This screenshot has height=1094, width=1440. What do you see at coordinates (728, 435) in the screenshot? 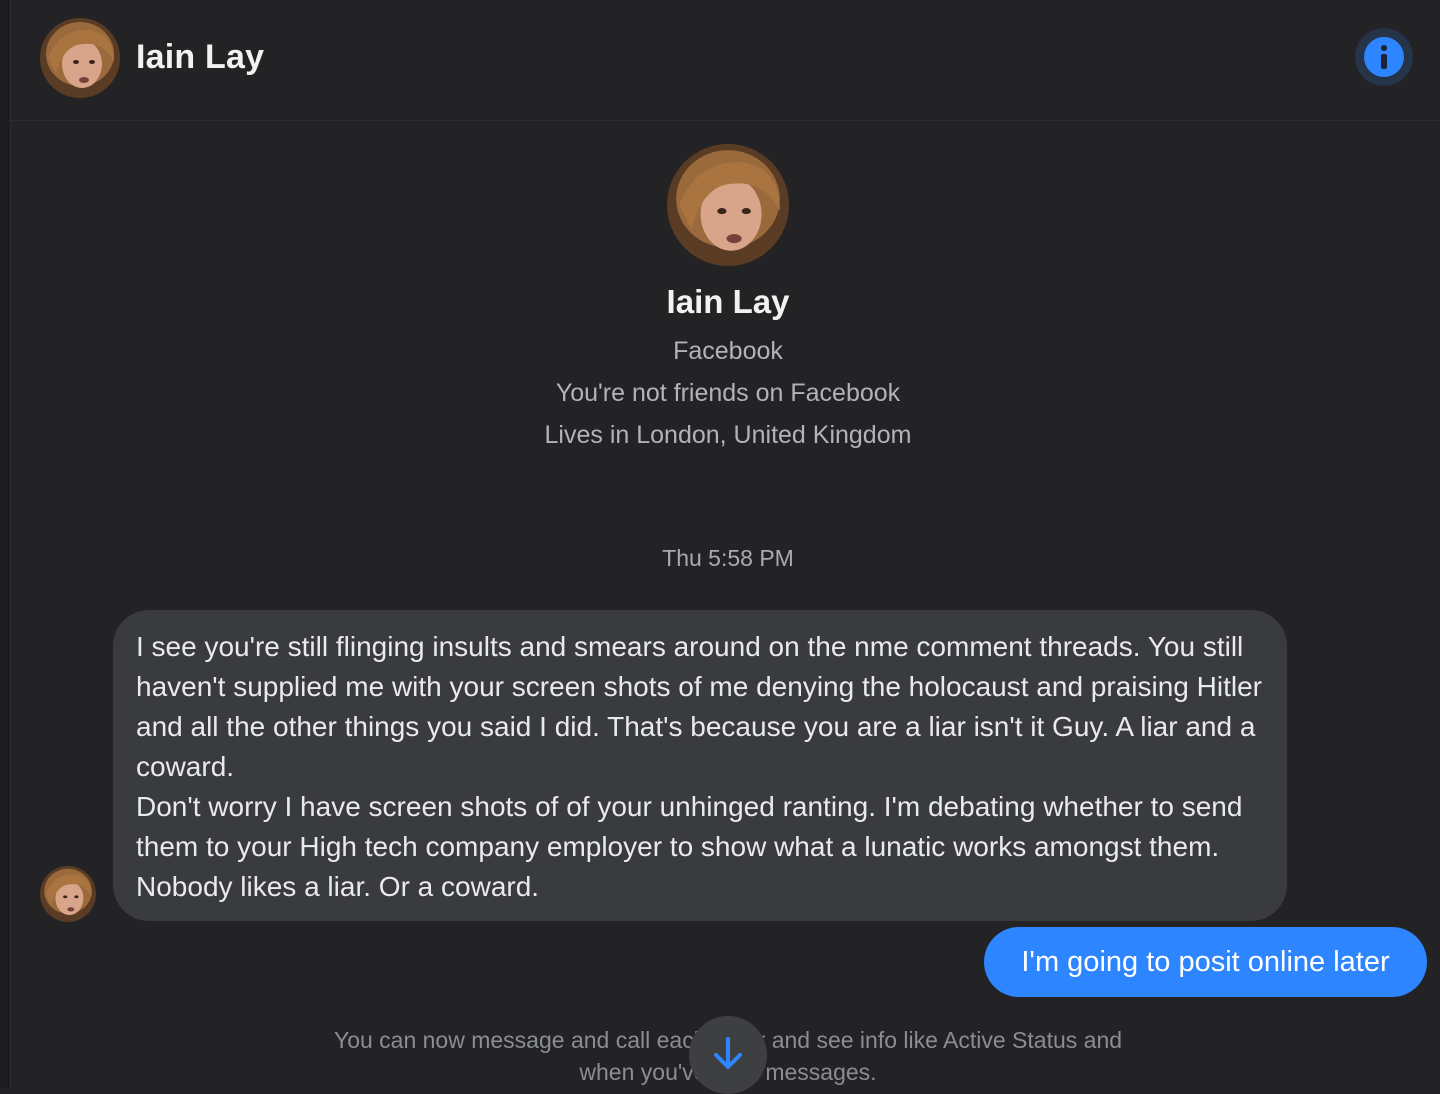
I see `profile-location: Lives in London, United Kingdom` at bounding box center [728, 435].